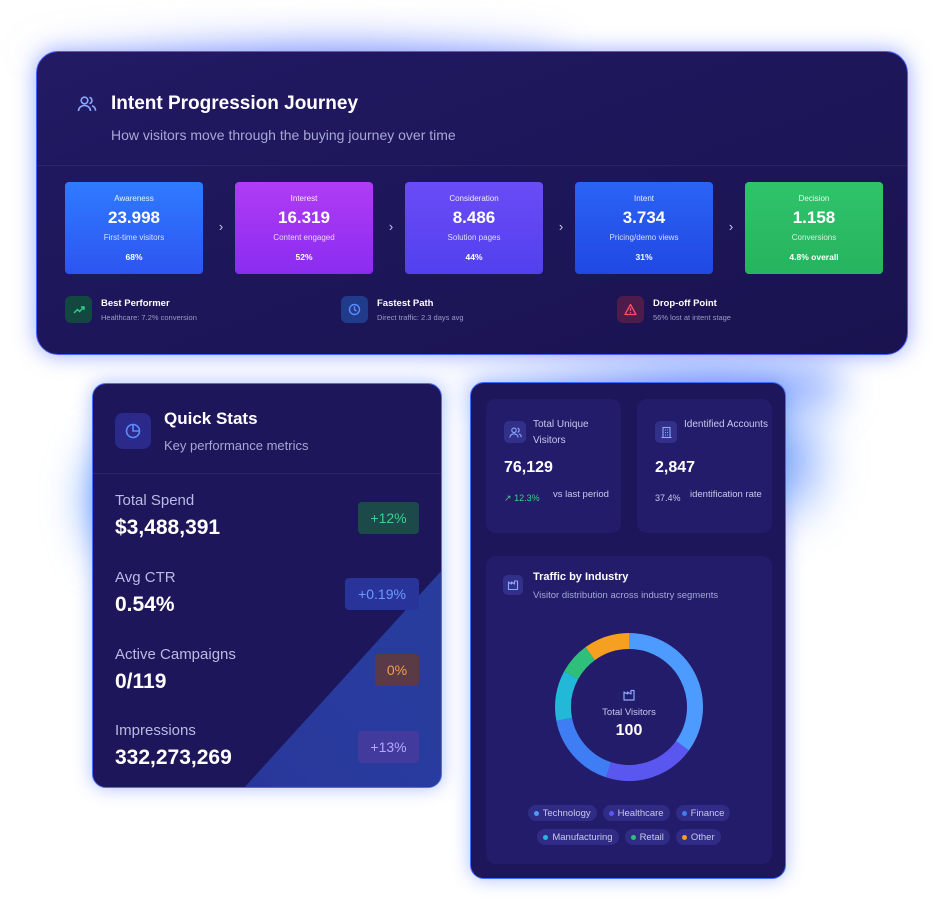 The width and height of the screenshot is (944, 923). What do you see at coordinates (726, 494) in the screenshot?
I see `tile-rate-note: identification rate` at bounding box center [726, 494].